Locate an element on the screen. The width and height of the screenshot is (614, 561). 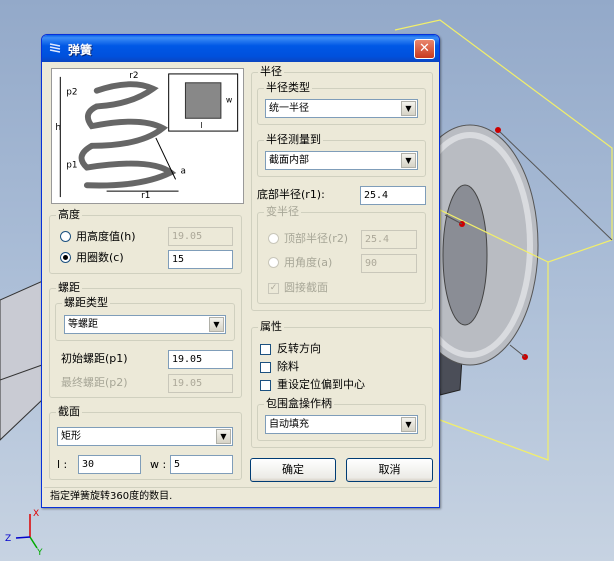
top-radius-label: 顶部半径(r2) is located at coordinates (316, 238).